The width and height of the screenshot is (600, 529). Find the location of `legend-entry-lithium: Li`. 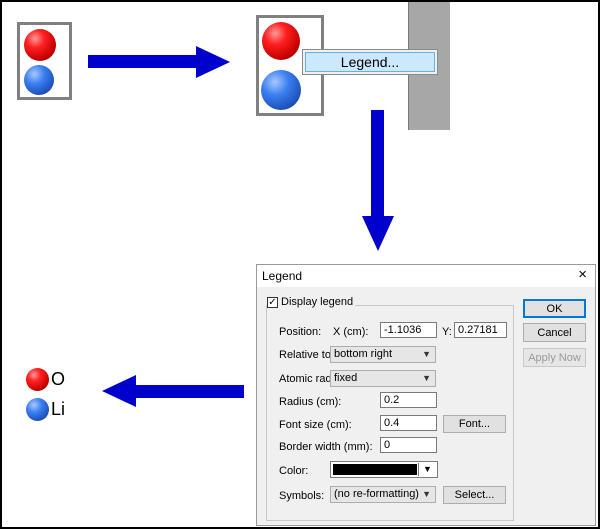

legend-entry-lithium: Li is located at coordinates (58, 409).